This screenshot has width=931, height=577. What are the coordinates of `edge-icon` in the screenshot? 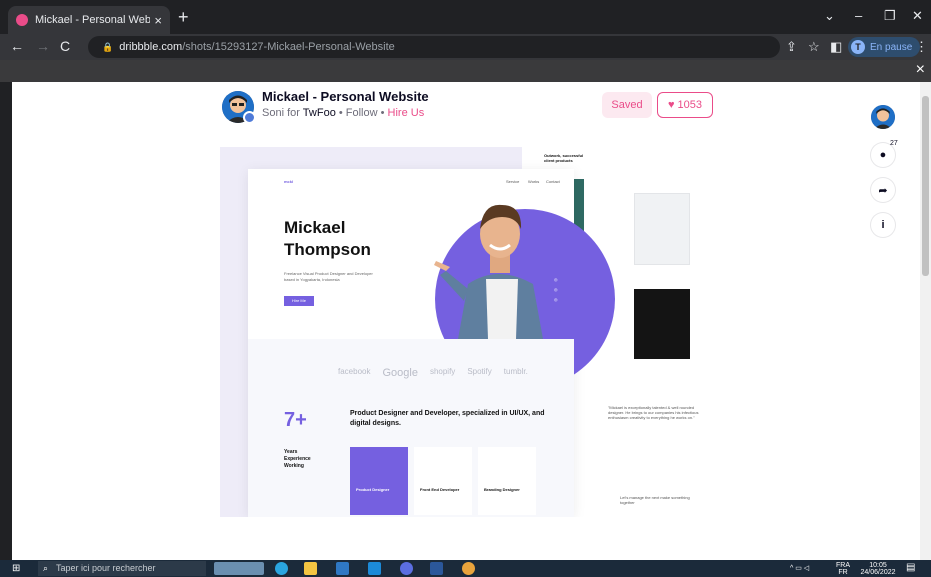 It's located at (281, 568).